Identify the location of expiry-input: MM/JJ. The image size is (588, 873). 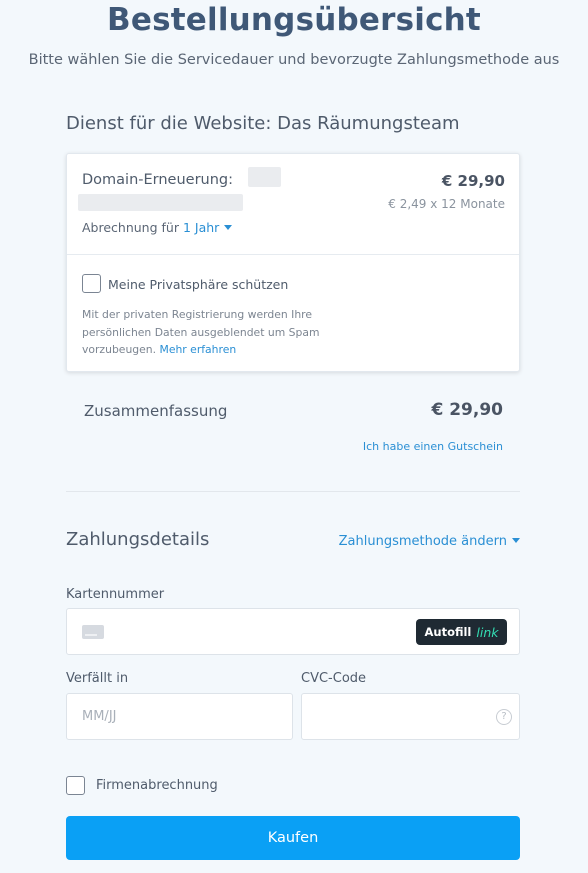
(179, 716).